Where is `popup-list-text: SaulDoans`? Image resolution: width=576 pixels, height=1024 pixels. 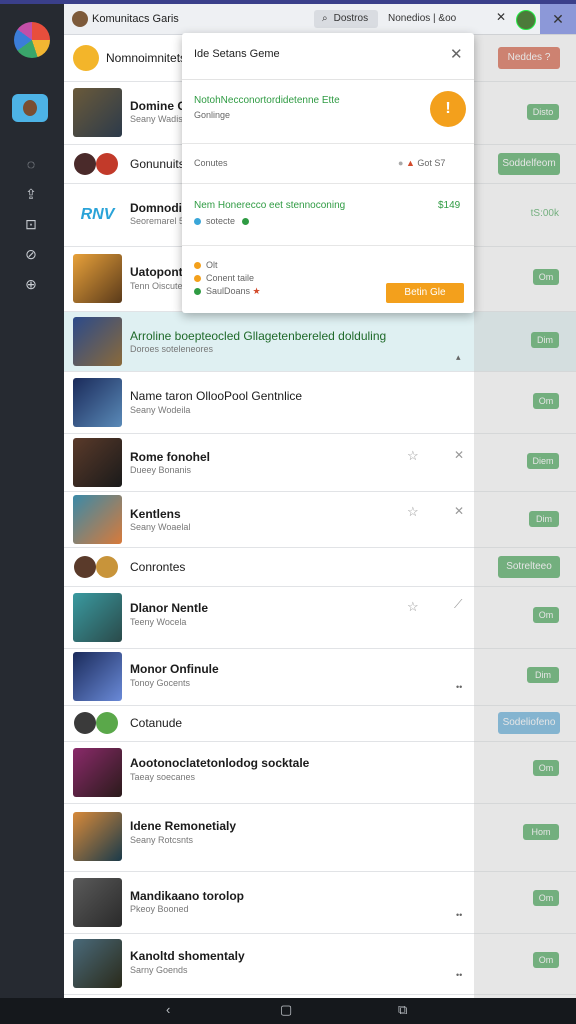
popup-list-text: SaulDoans is located at coordinates (228, 291).